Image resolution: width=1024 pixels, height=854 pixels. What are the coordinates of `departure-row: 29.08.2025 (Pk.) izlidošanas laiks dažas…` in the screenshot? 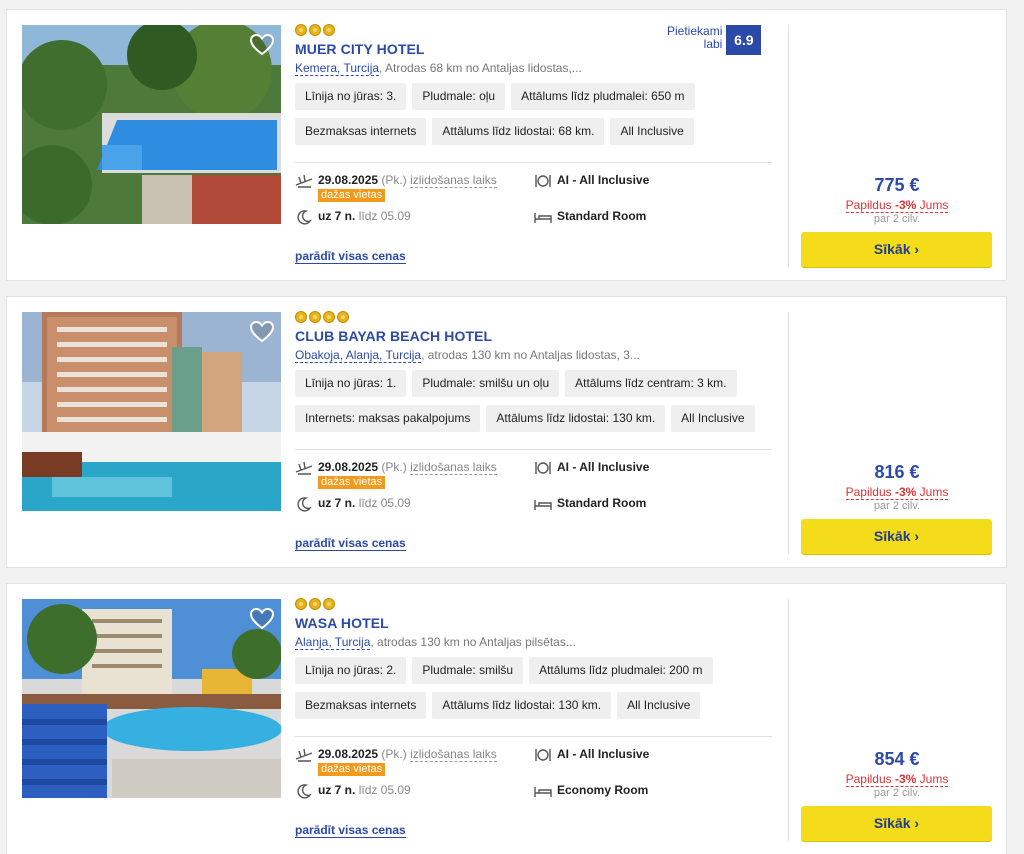 It's located at (396, 187).